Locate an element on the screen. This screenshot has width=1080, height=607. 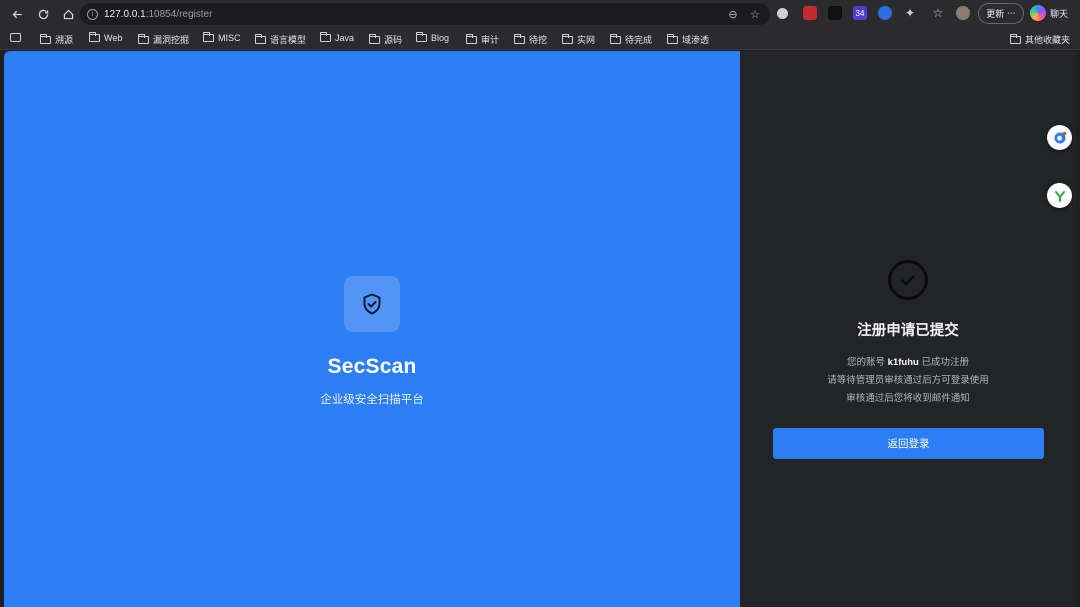
shield-check-icon is located at coordinates (372, 304).